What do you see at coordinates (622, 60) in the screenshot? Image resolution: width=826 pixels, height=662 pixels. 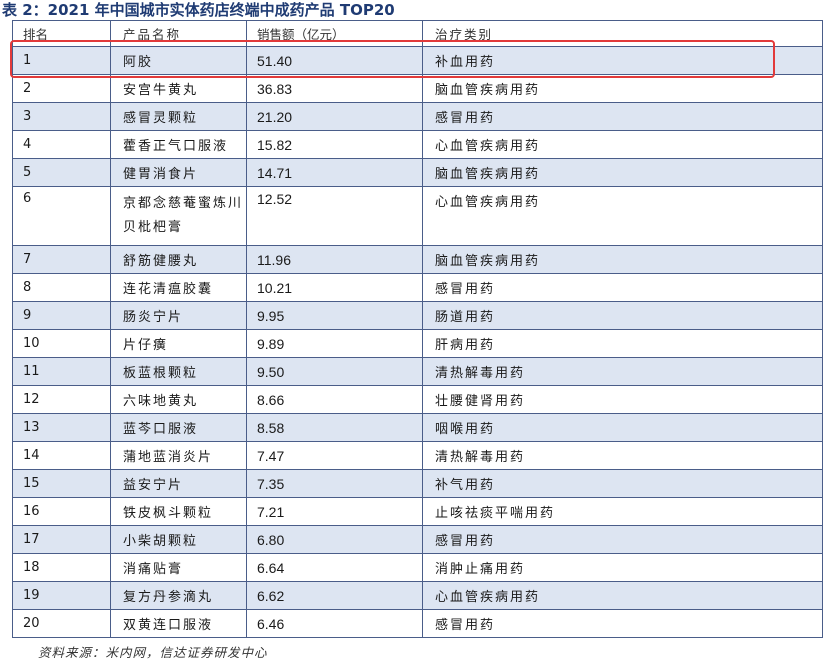 I see `category-cell: 补血用药` at bounding box center [622, 60].